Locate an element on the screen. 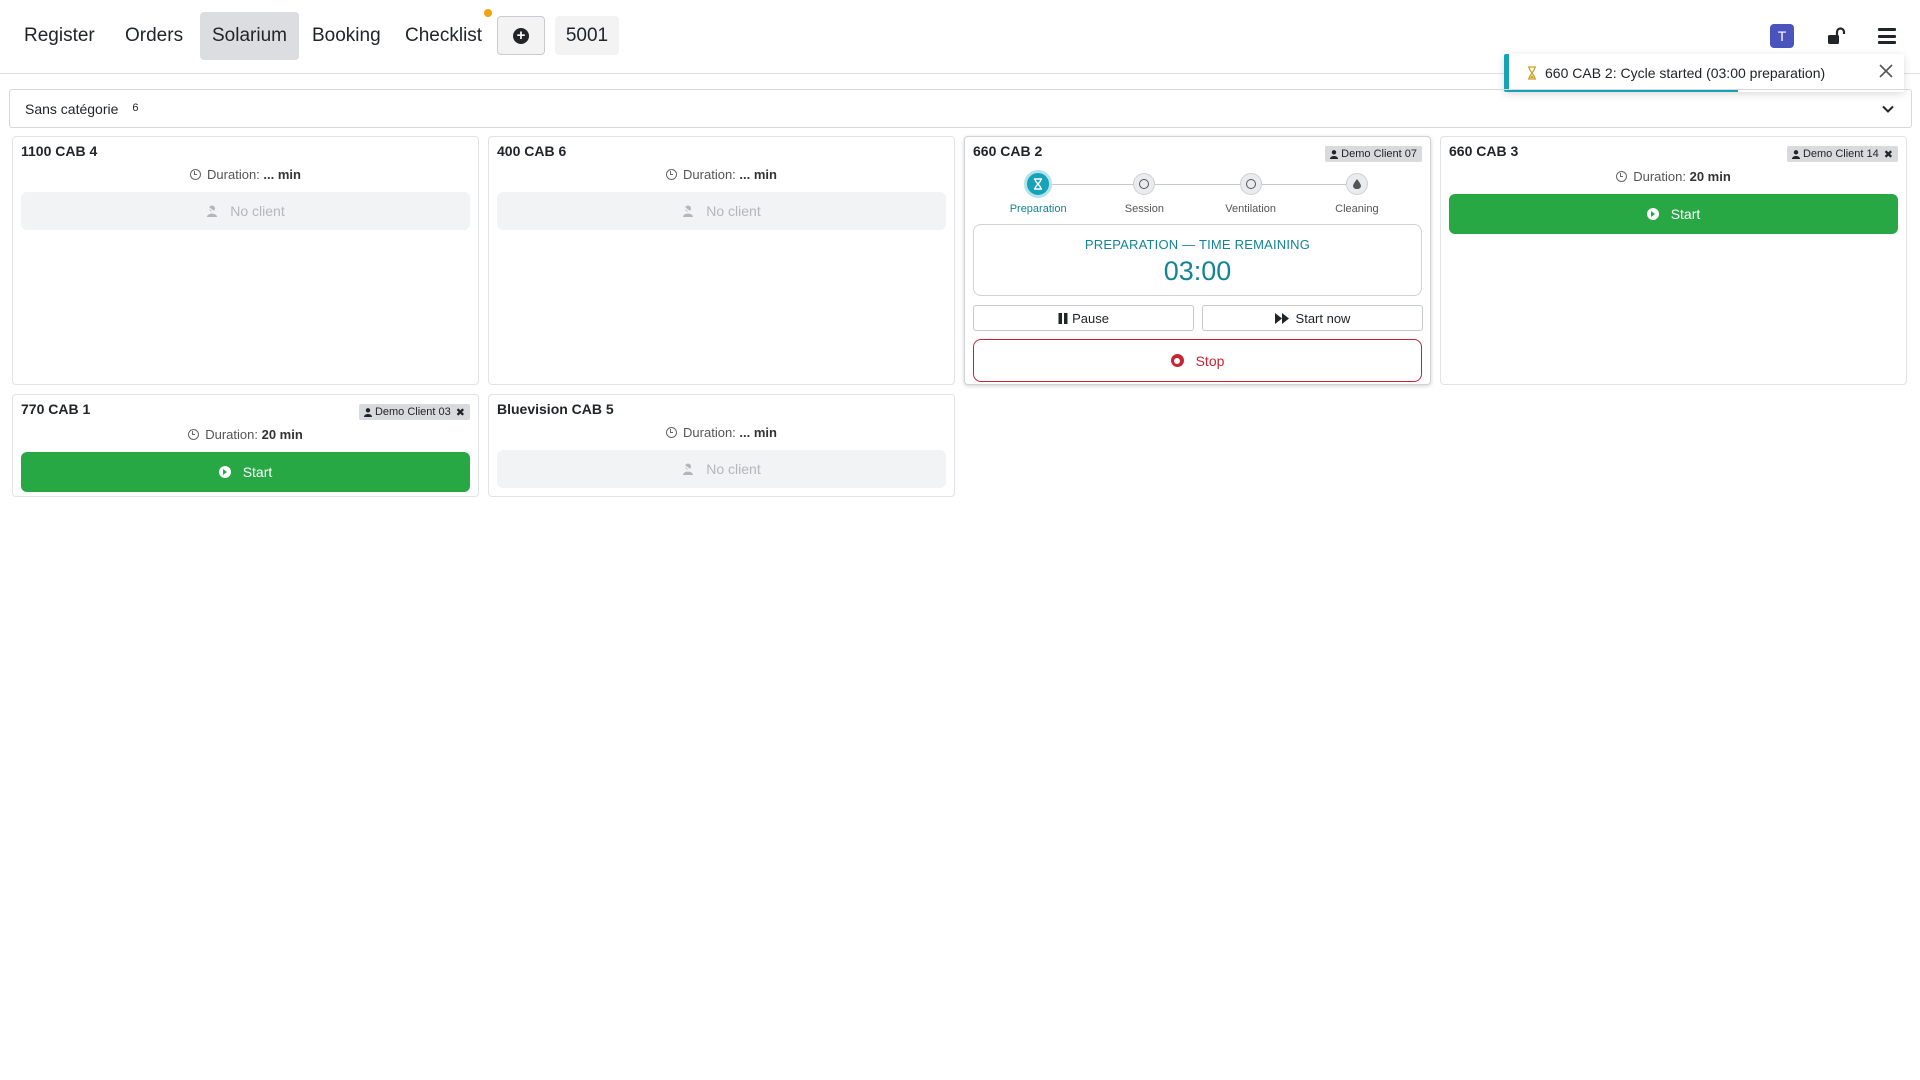 The height and width of the screenshot is (1080, 1920). timer-panel: PREPARATION — TIME REMAINING 03:00 is located at coordinates (1197, 260).